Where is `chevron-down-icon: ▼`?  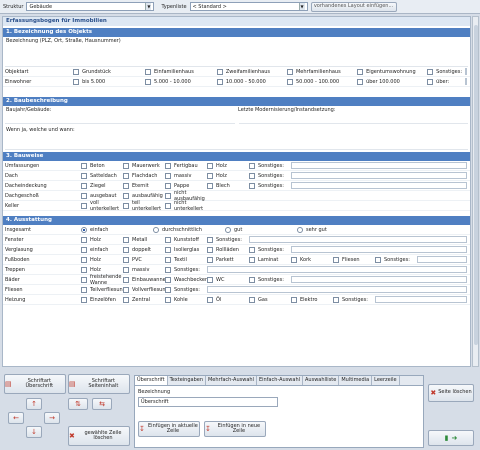
chevron-down-icon: ▼ is located at coordinates (148, 6).